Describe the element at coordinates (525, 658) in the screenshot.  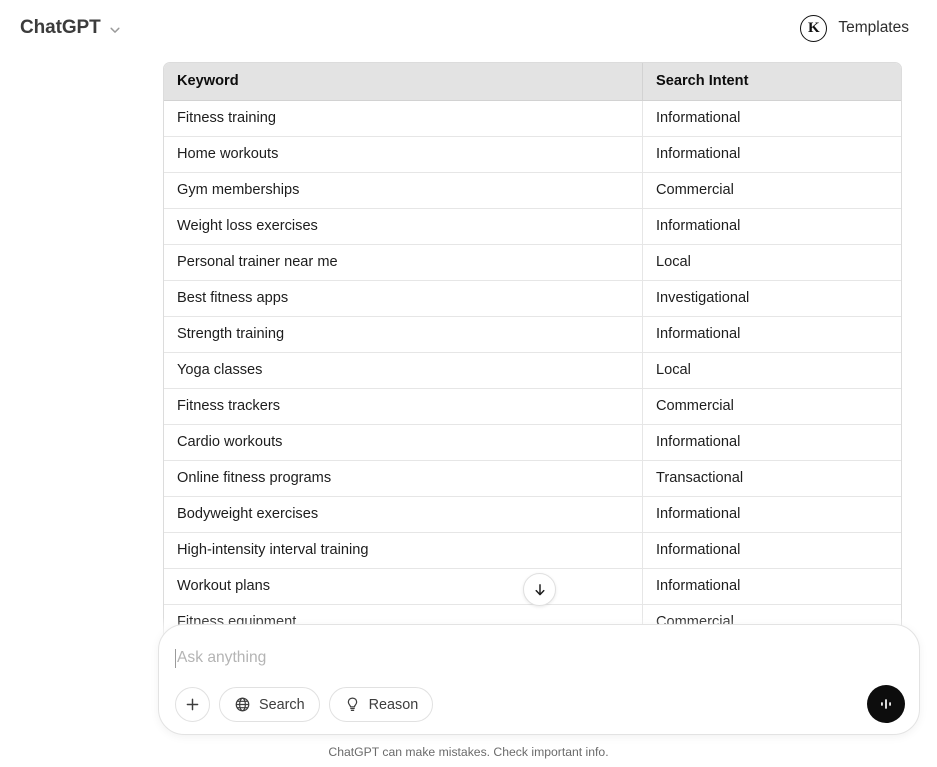
I see `composer-input-row: Ask anything` at that location.